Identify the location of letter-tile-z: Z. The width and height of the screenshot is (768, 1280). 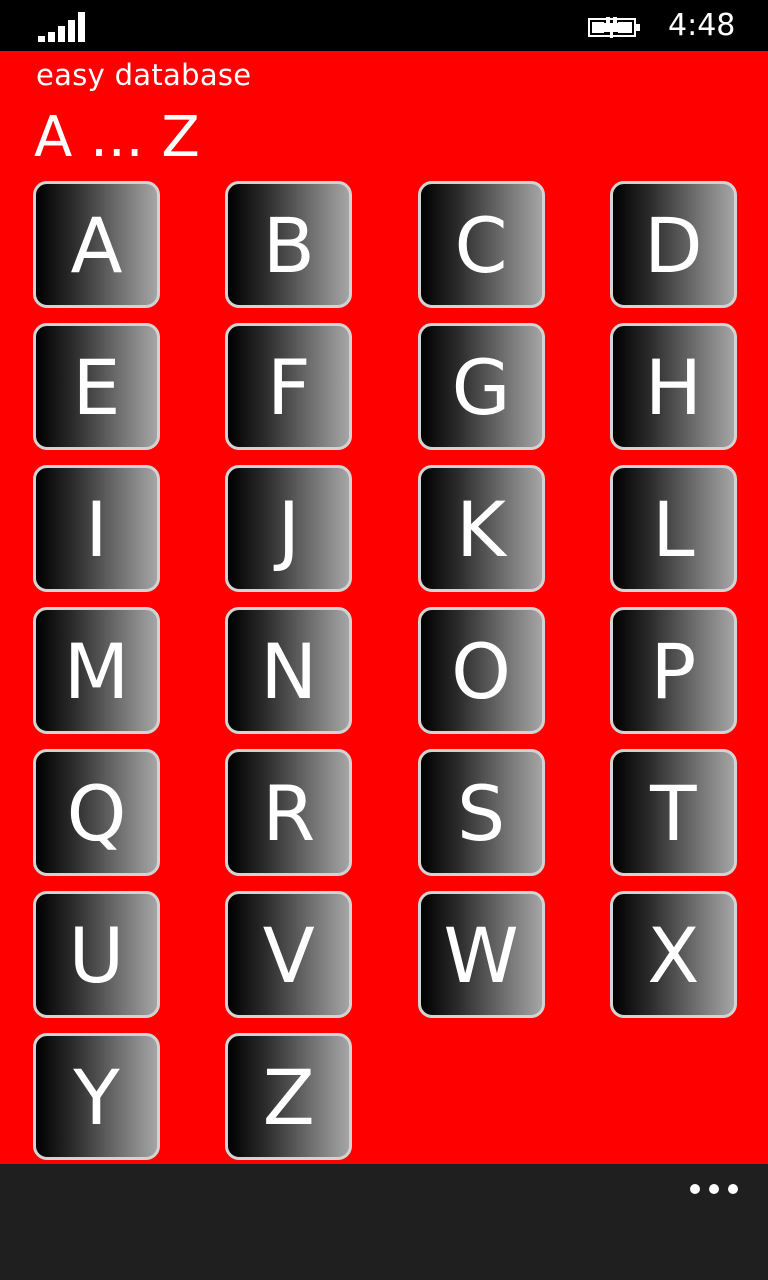
(289, 1096).